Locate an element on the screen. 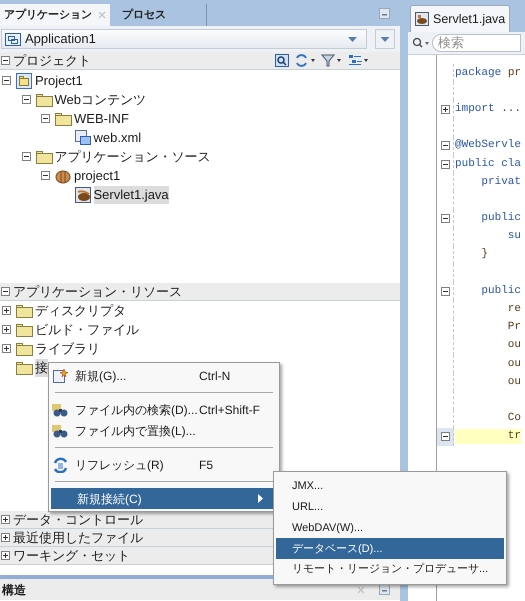 This screenshot has height=601, width=525. menu-item: ファイル内の検索(D)...Ctrl+Shift-F is located at coordinates (164, 409).